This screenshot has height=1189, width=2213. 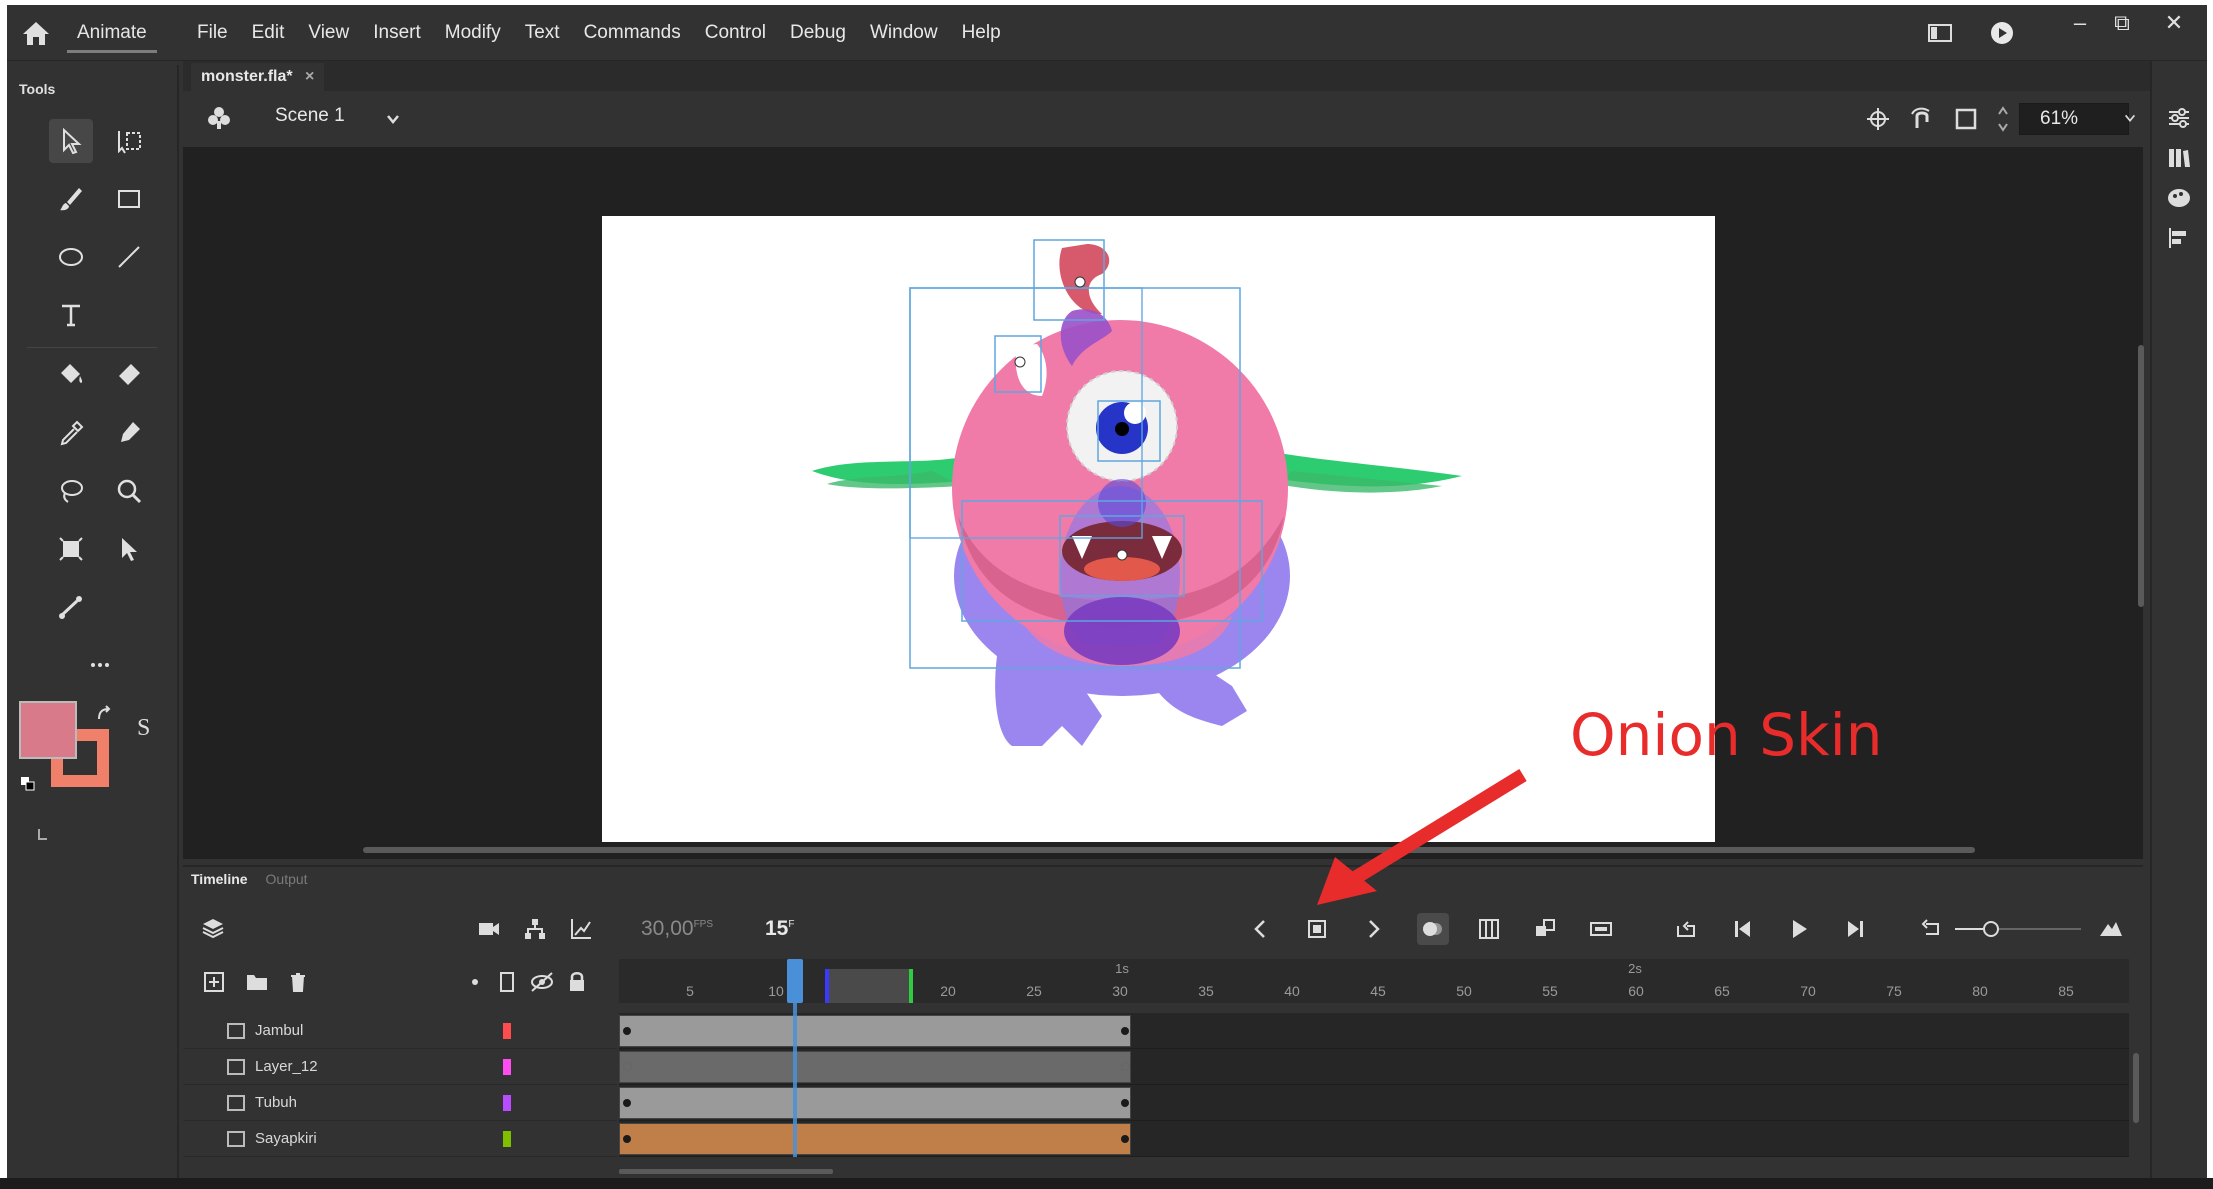 I want to click on layer-view-button, so click(x=213, y=929).